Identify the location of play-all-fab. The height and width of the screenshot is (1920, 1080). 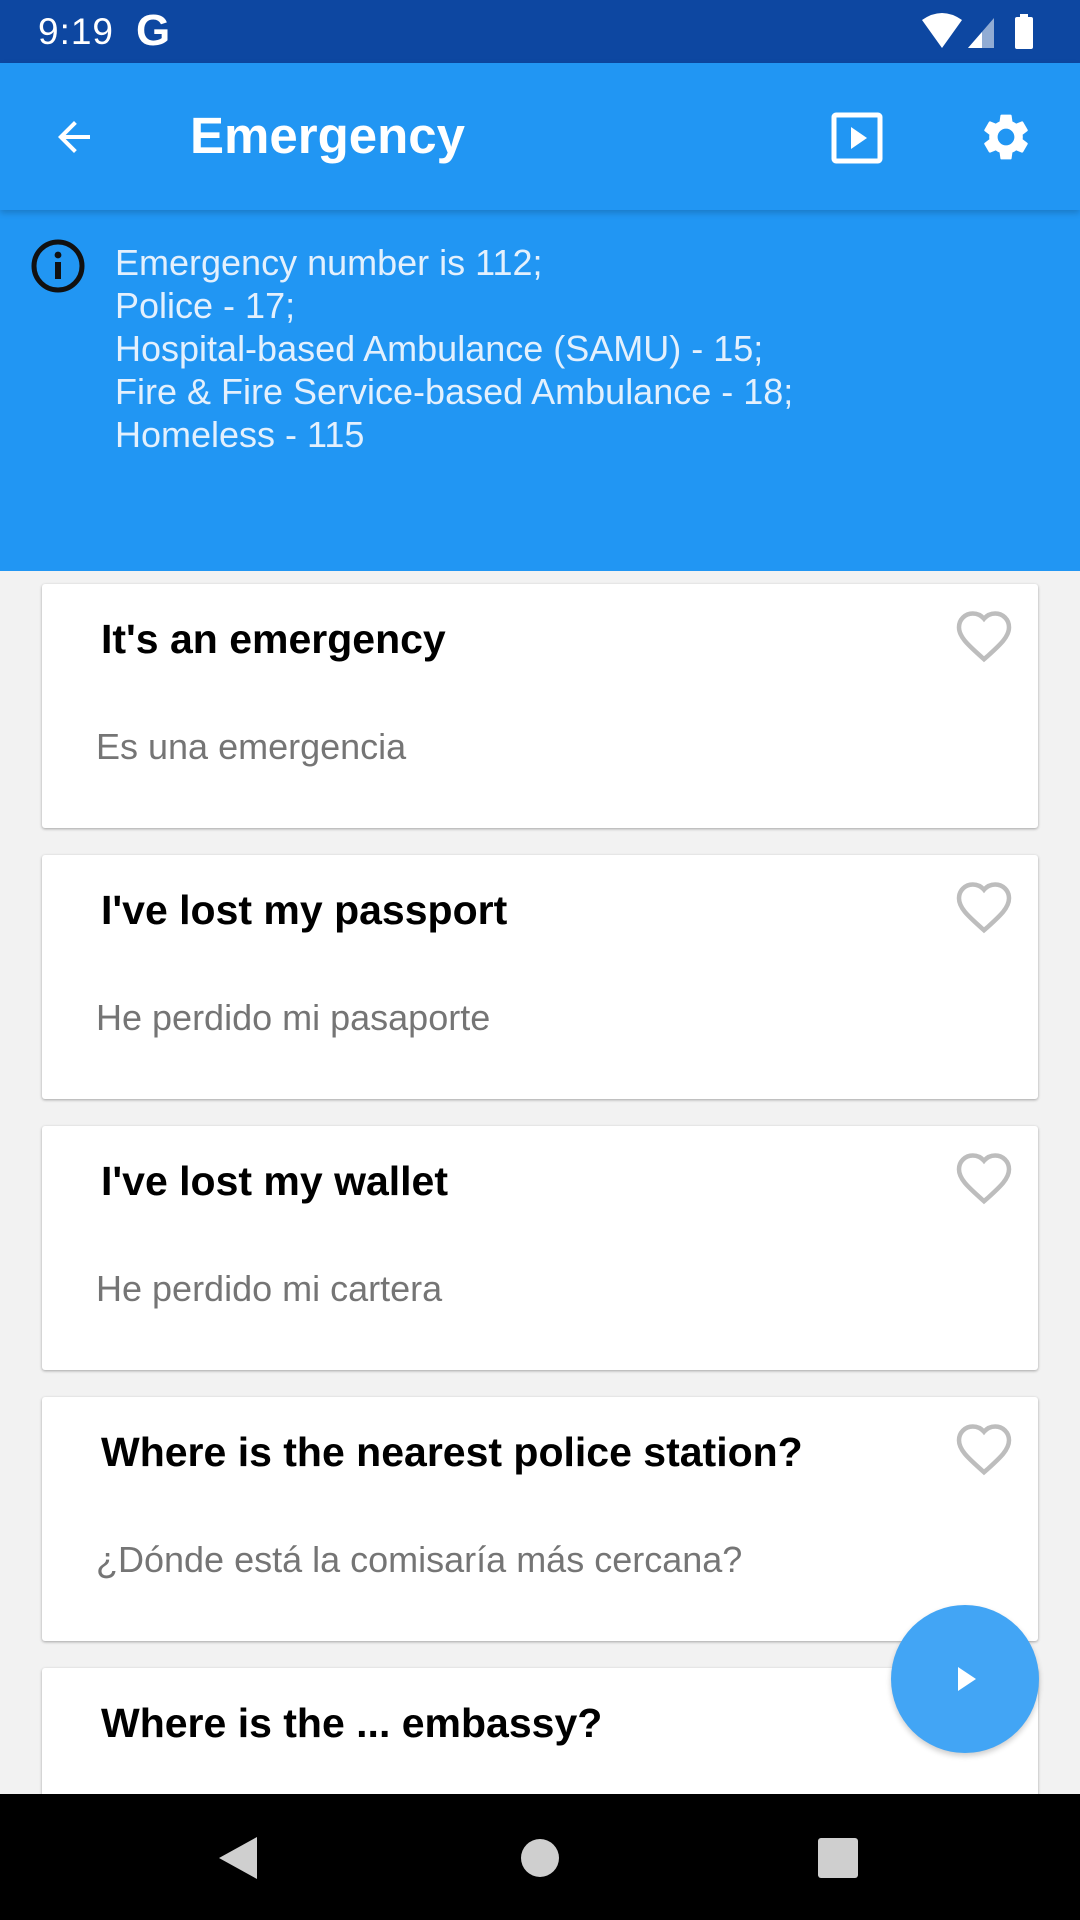
(965, 1679).